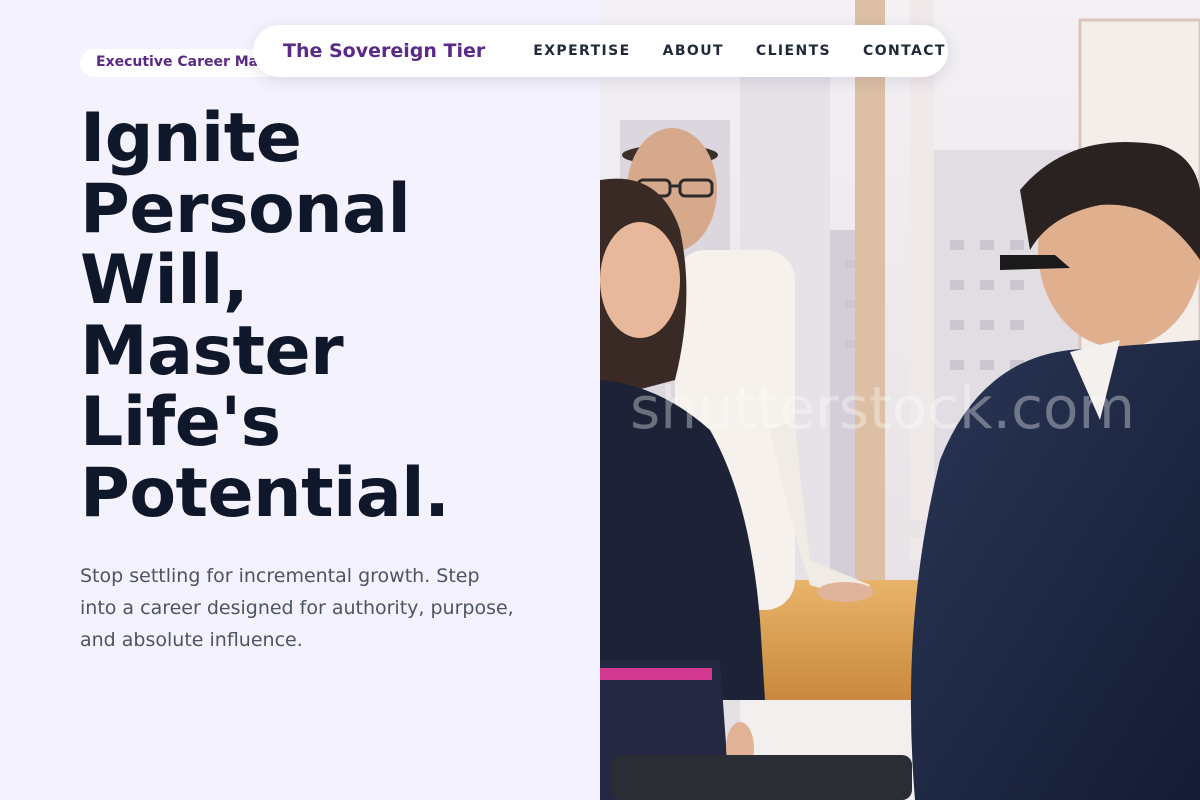 The image size is (1200, 800). What do you see at coordinates (191, 138) in the screenshot?
I see `headline-line: Ignite` at bounding box center [191, 138].